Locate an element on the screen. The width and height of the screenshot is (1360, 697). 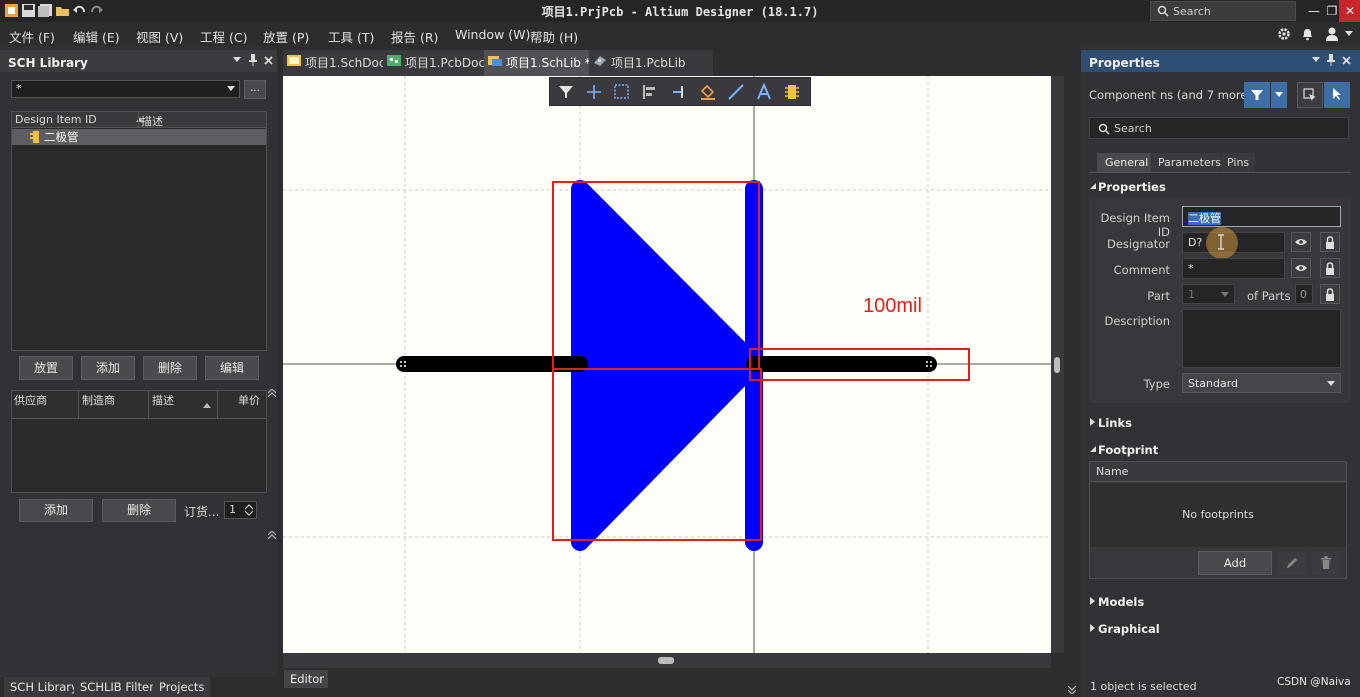
tab-parameters: Parameters is located at coordinates (1186, 162).